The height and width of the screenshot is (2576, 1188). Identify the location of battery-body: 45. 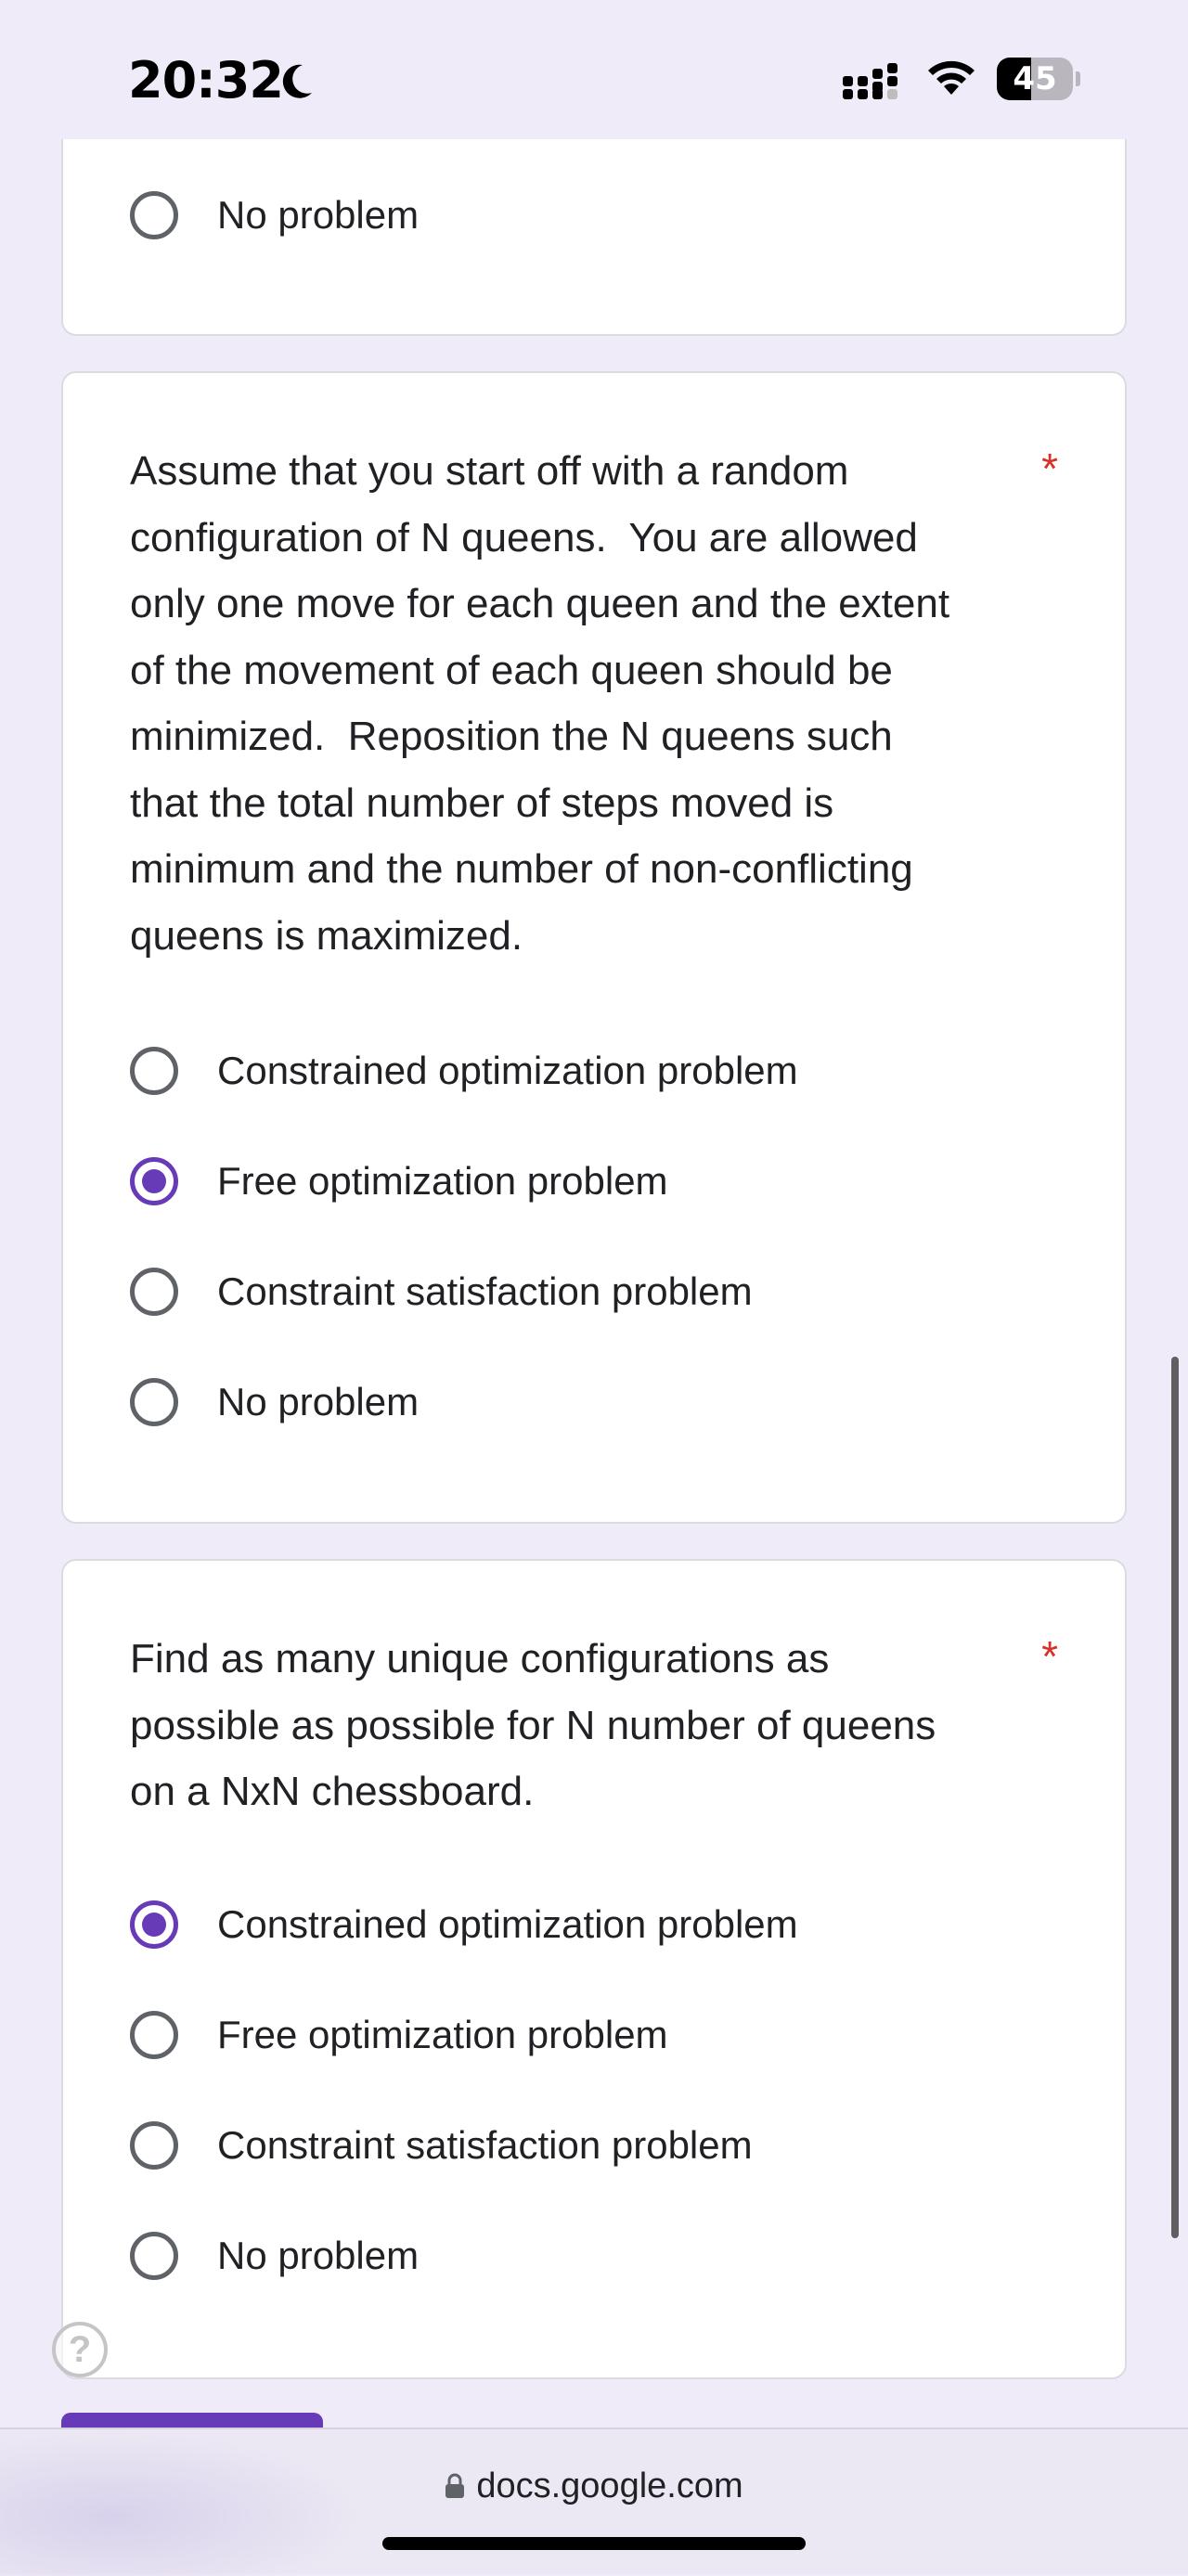
(1035, 79).